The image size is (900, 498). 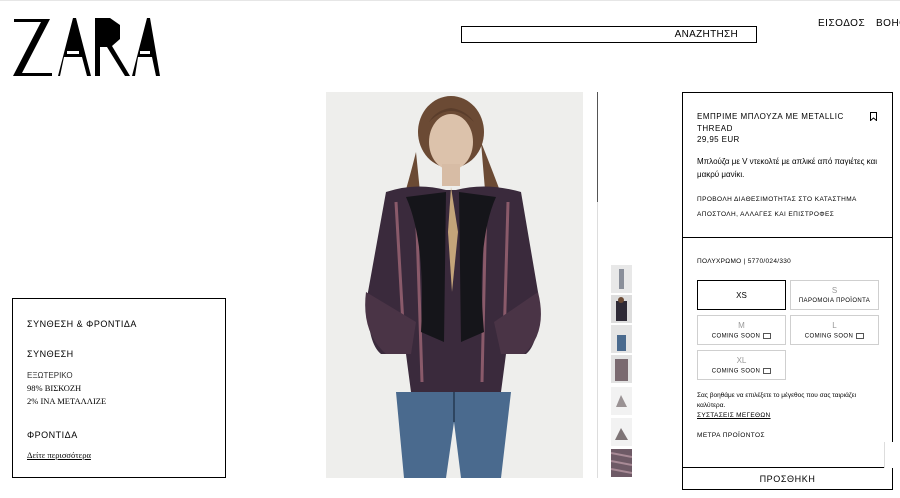 What do you see at coordinates (873, 116) in the screenshot?
I see `bookmark-icon` at bounding box center [873, 116].